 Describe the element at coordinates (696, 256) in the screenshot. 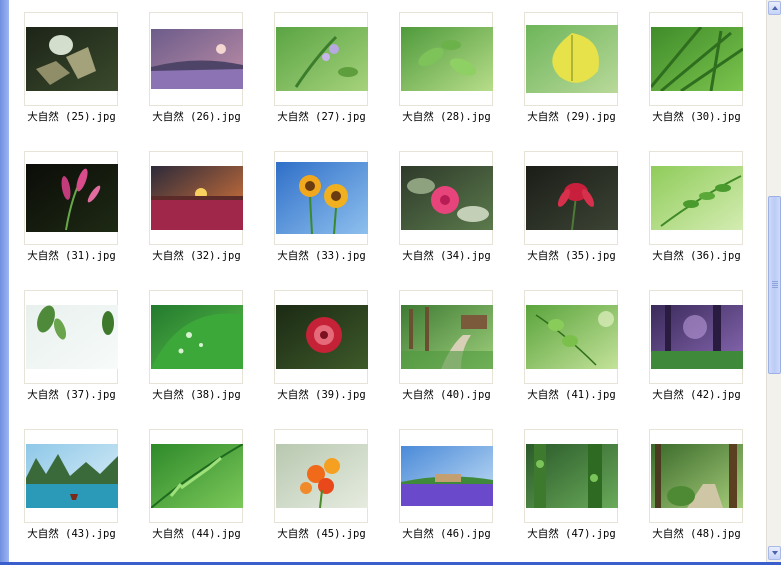

I see `file-name-label: 大自然 (36).jpg` at that location.